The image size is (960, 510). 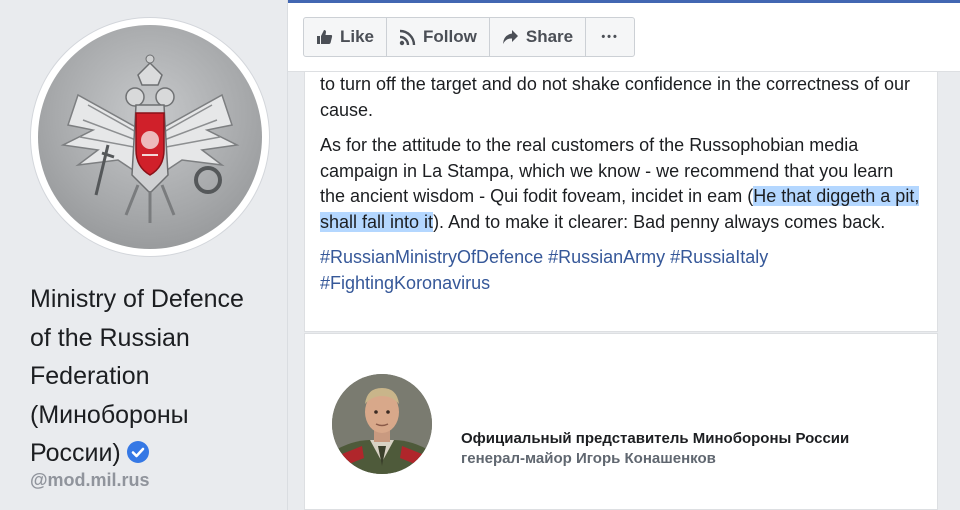 I want to click on spokesperson-photo, so click(x=382, y=424).